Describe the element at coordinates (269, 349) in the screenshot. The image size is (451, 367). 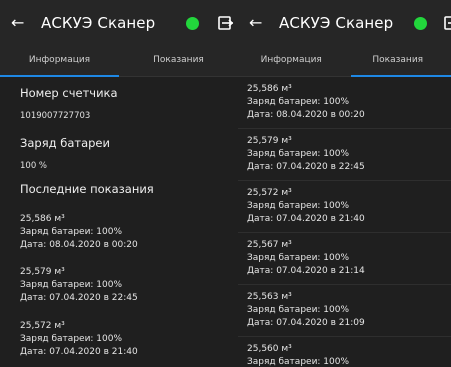
I see `reading-value: 25,560 м³` at that location.